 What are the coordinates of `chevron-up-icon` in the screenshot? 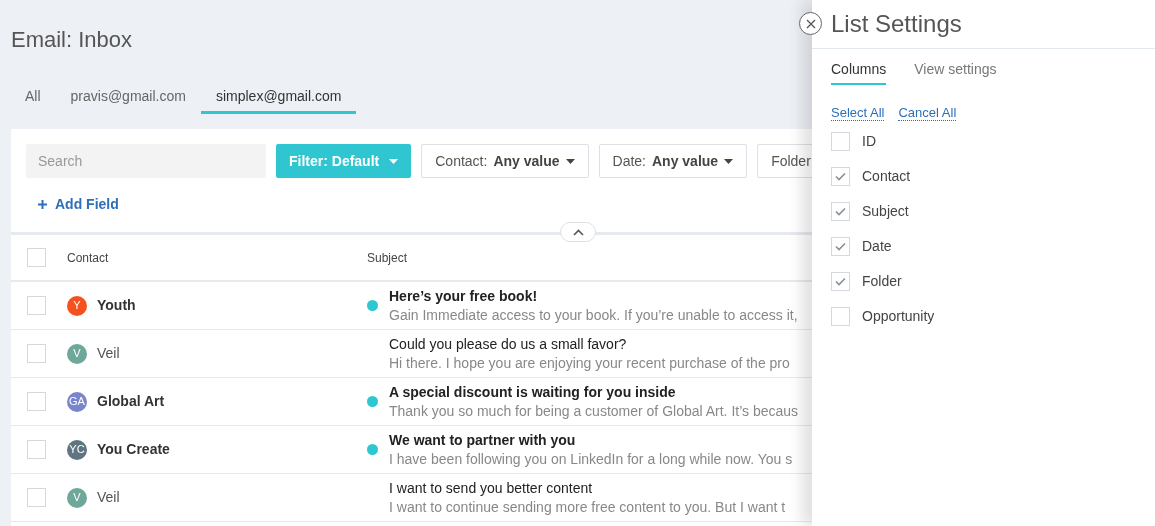 It's located at (578, 232).